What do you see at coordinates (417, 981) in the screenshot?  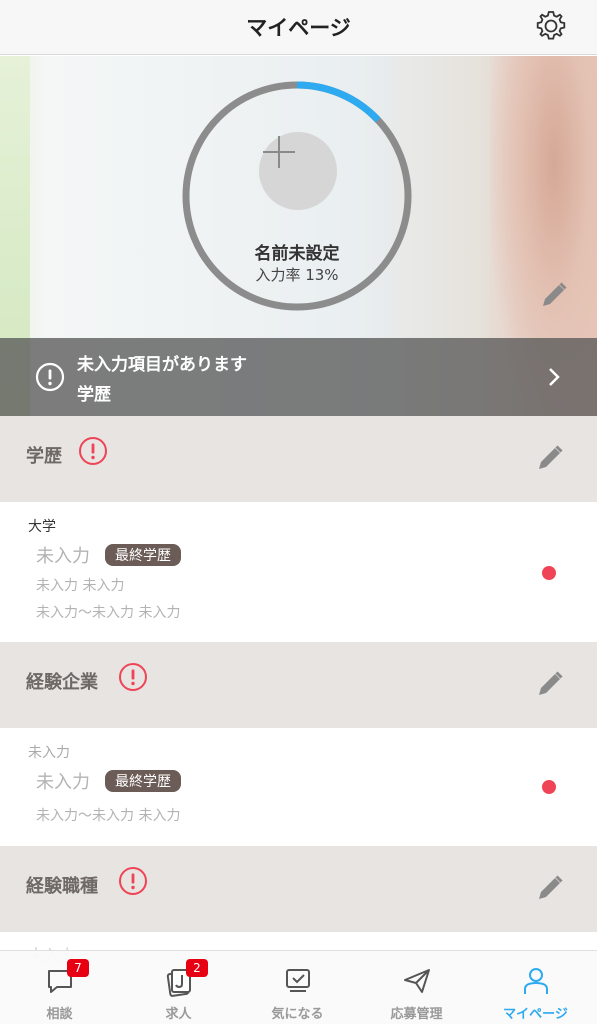 I see `paper-plane-icon` at bounding box center [417, 981].